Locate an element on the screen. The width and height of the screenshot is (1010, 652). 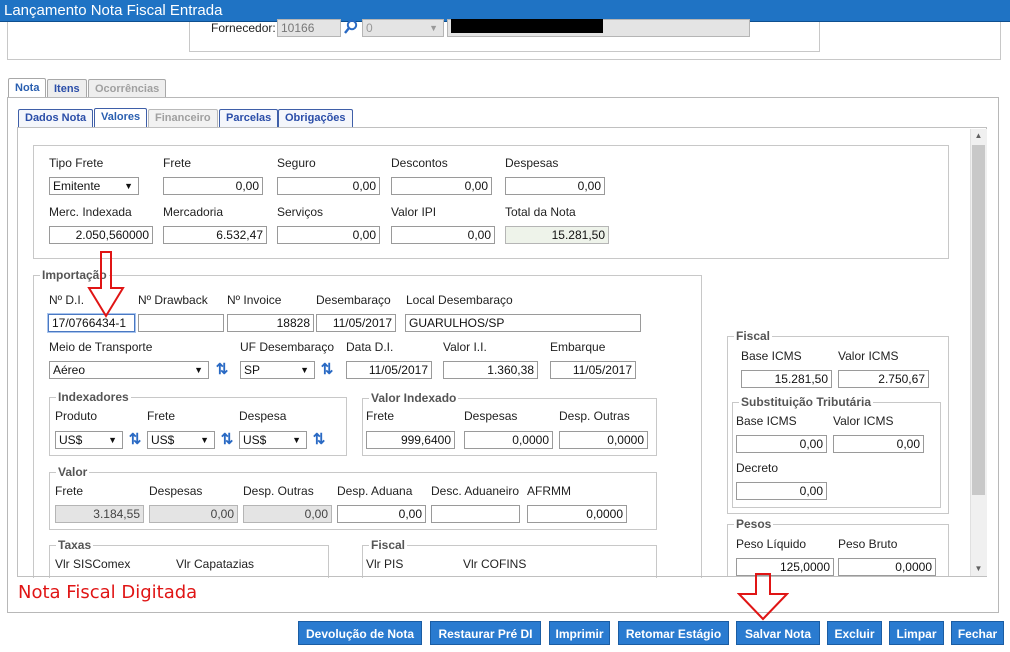
local-desembaraco-field: GUARULHOS/SP is located at coordinates (523, 323).